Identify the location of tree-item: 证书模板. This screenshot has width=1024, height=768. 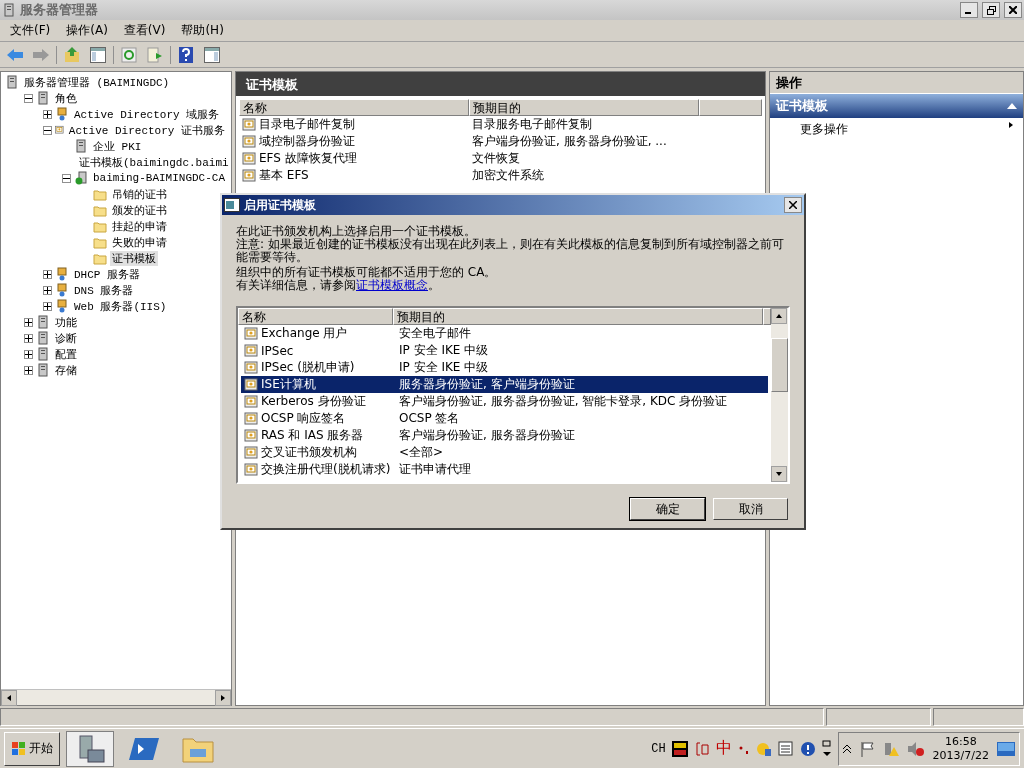
(134, 258).